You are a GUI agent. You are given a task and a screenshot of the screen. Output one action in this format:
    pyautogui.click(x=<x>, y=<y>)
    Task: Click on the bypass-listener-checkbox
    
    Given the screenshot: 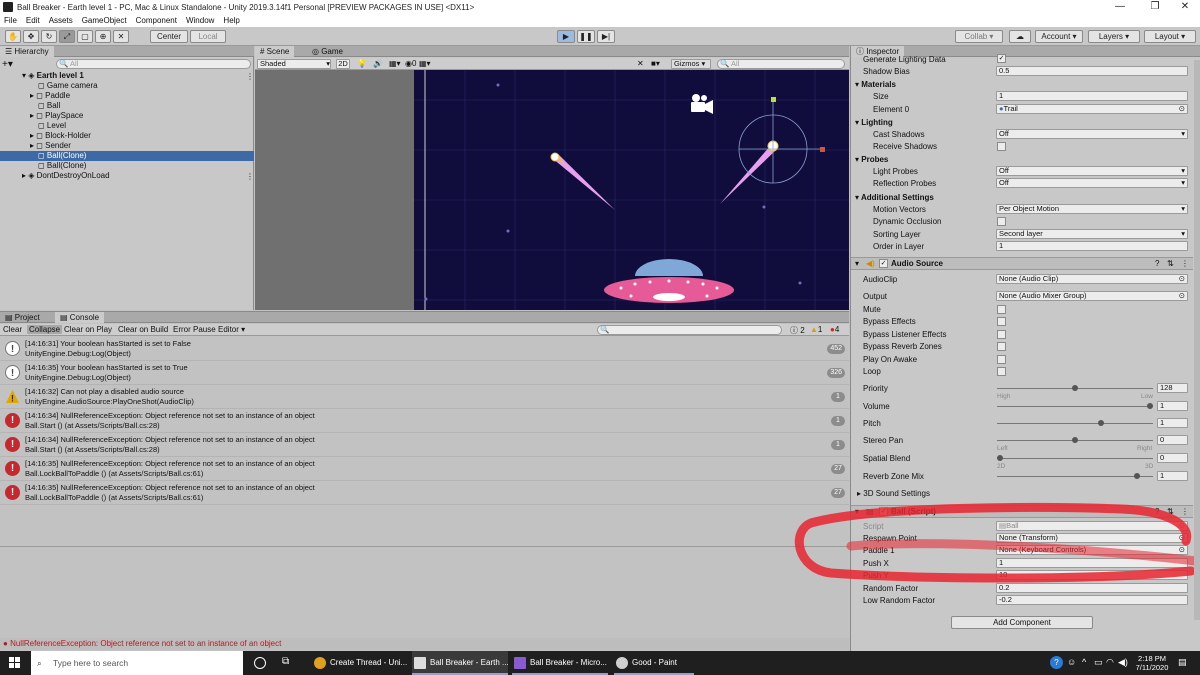 What is the action you would take?
    pyautogui.click(x=1001, y=334)
    